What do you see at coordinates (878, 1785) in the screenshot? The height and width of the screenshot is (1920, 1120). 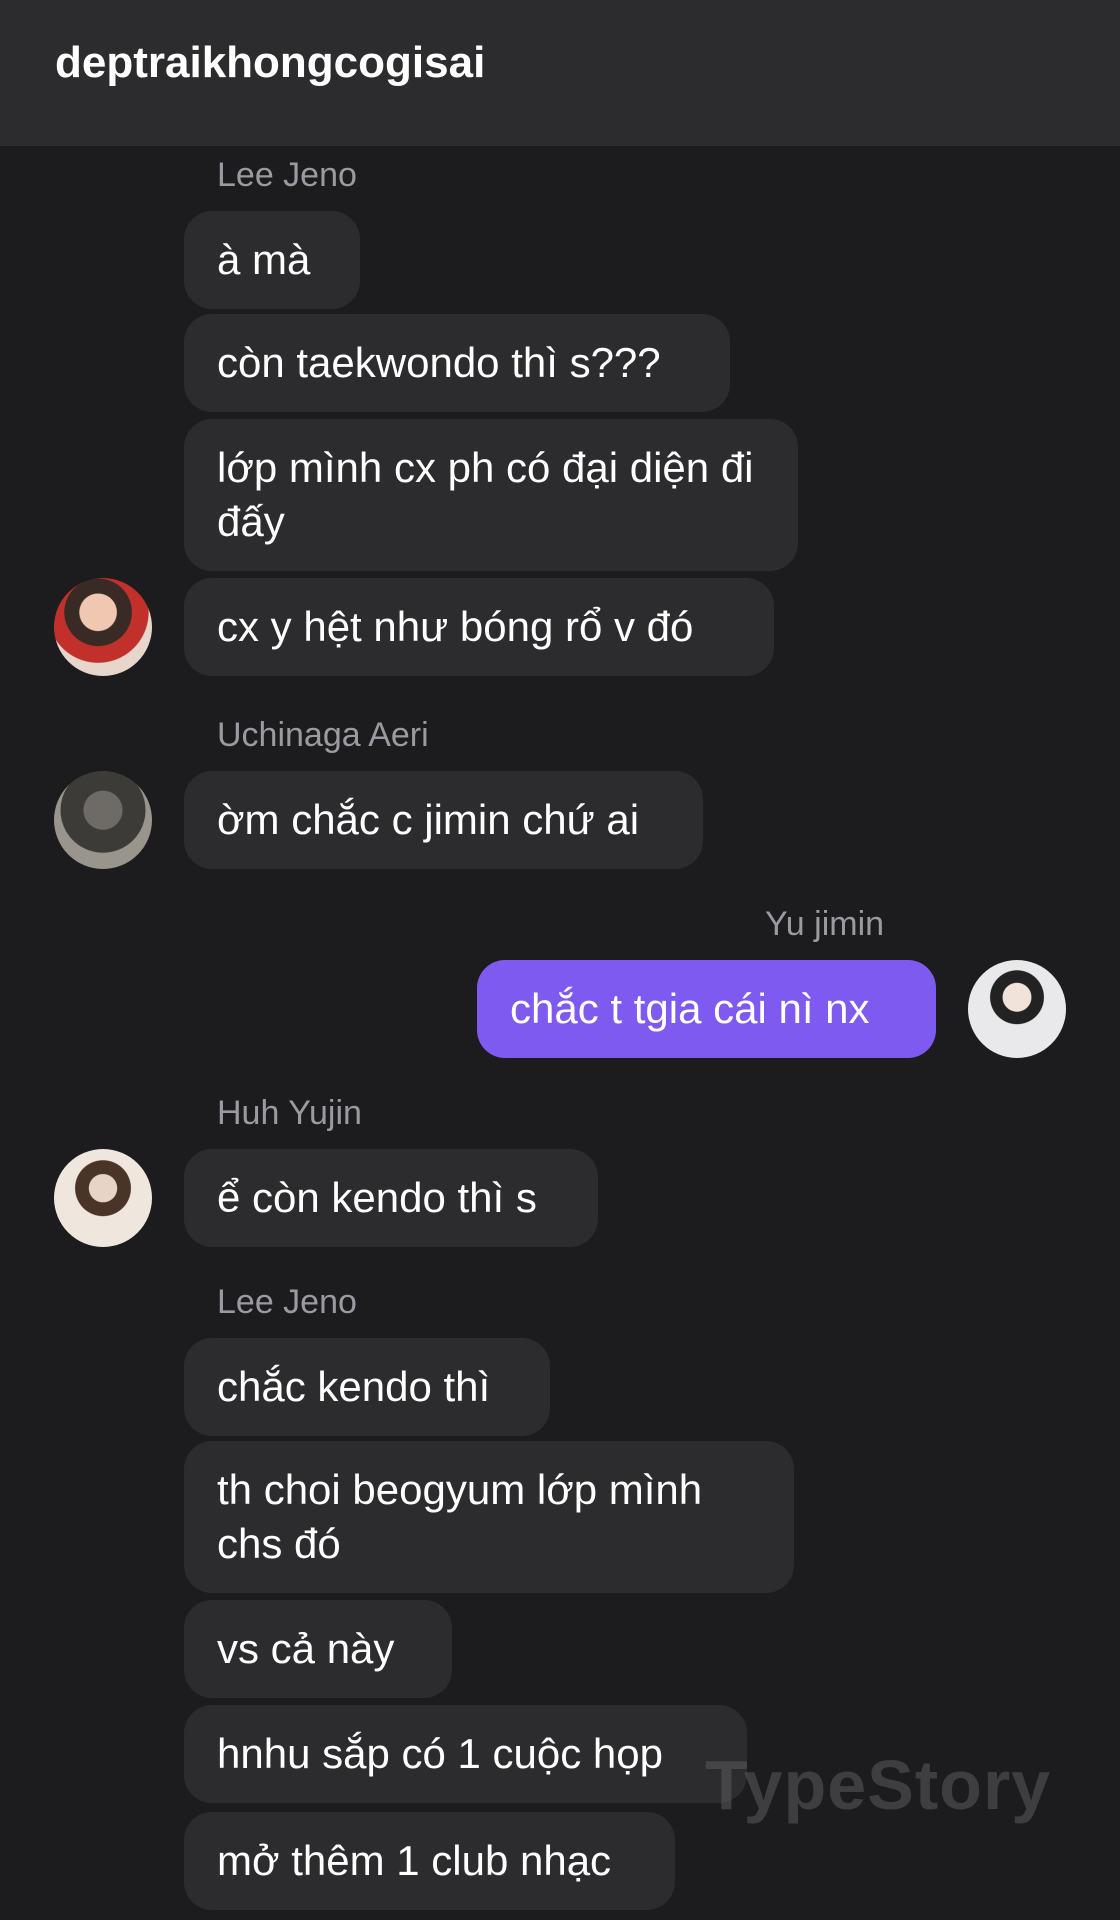 I see `typestory-watermark: TypeStory` at bounding box center [878, 1785].